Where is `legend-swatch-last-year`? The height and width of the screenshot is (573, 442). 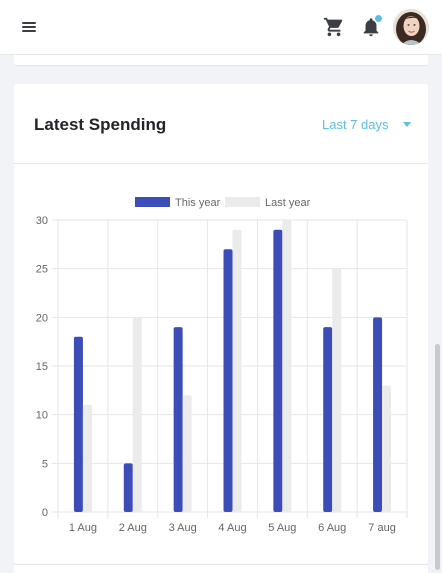
legend-swatch-last-year is located at coordinates (242, 202).